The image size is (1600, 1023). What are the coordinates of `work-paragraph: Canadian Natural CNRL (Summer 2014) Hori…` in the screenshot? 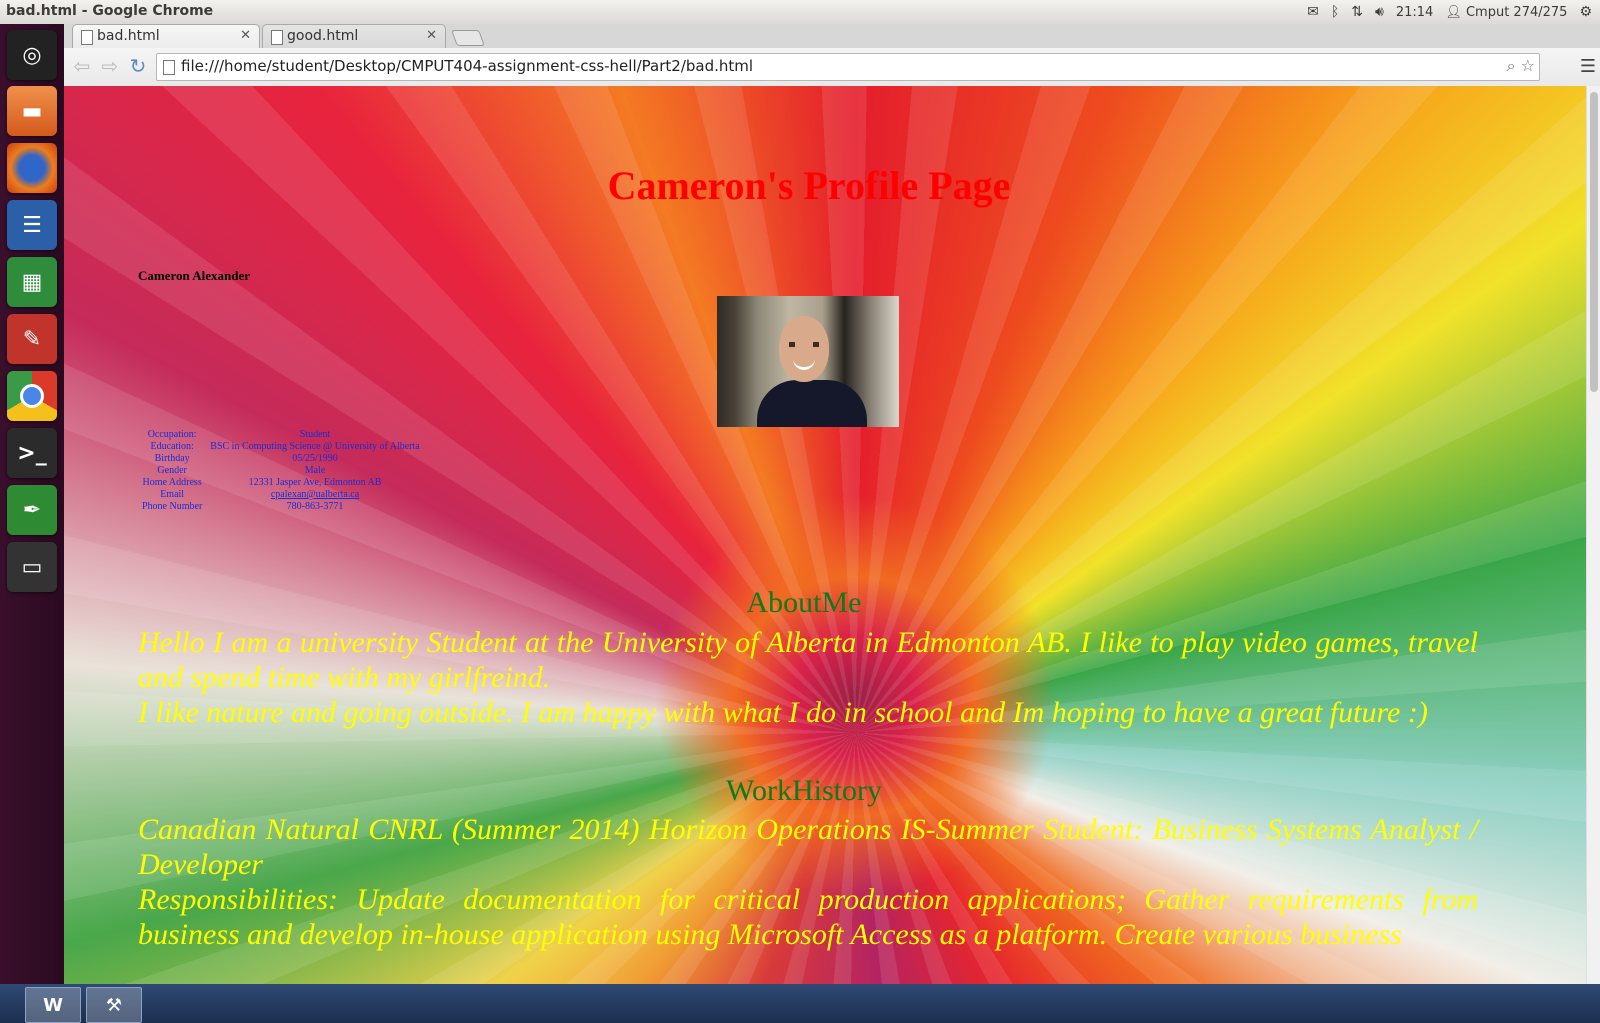 It's located at (808, 847).